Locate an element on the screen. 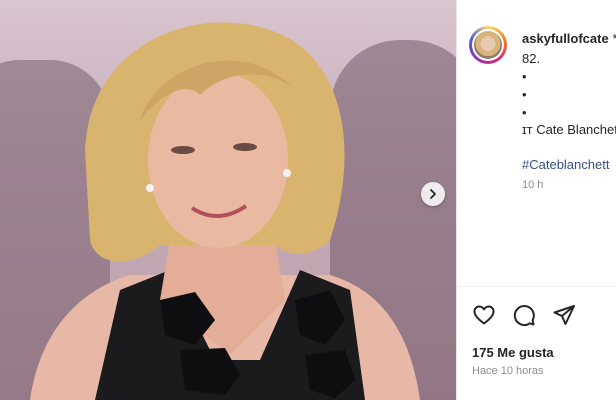 The width and height of the screenshot is (616, 400). carousel-next-button is located at coordinates (433, 194).